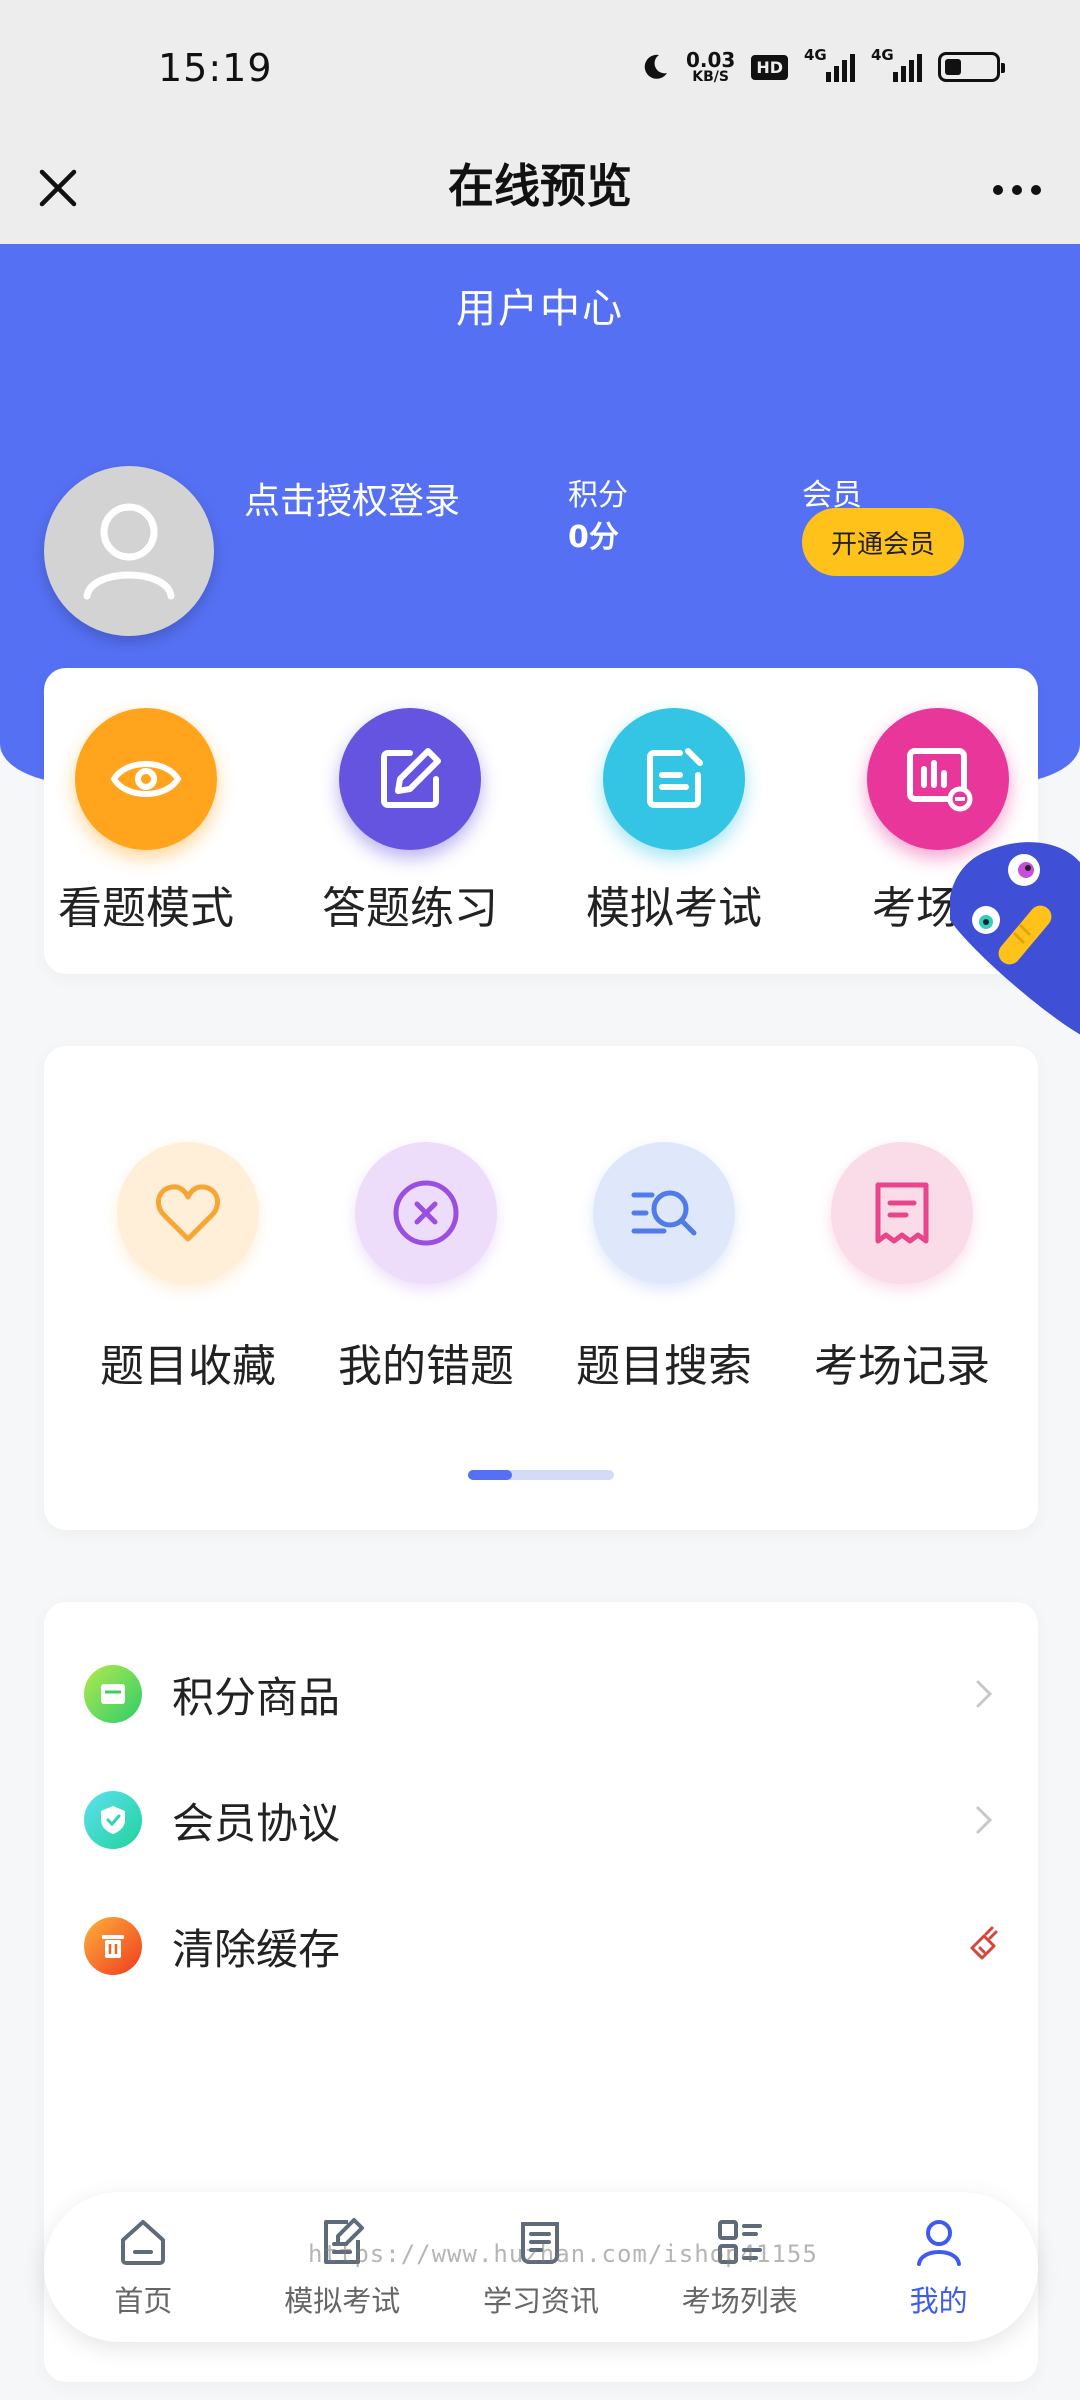 The height and width of the screenshot is (2400, 1080). I want to click on signal-icon-sim1: 4G, so click(829, 64).